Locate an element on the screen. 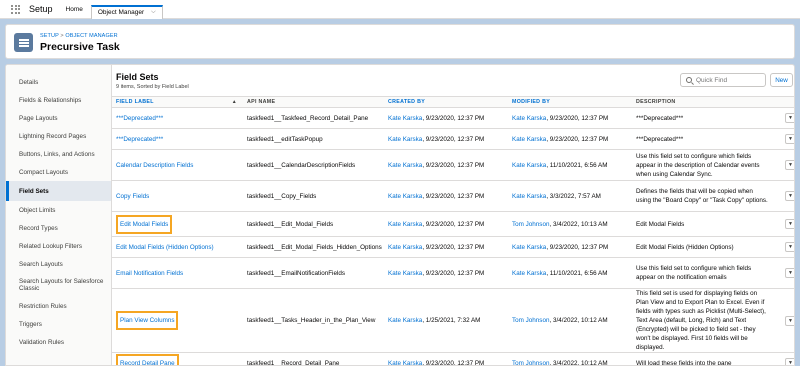 The width and height of the screenshot is (800, 366). sidebar-item: Compact Layouts is located at coordinates (58, 172).